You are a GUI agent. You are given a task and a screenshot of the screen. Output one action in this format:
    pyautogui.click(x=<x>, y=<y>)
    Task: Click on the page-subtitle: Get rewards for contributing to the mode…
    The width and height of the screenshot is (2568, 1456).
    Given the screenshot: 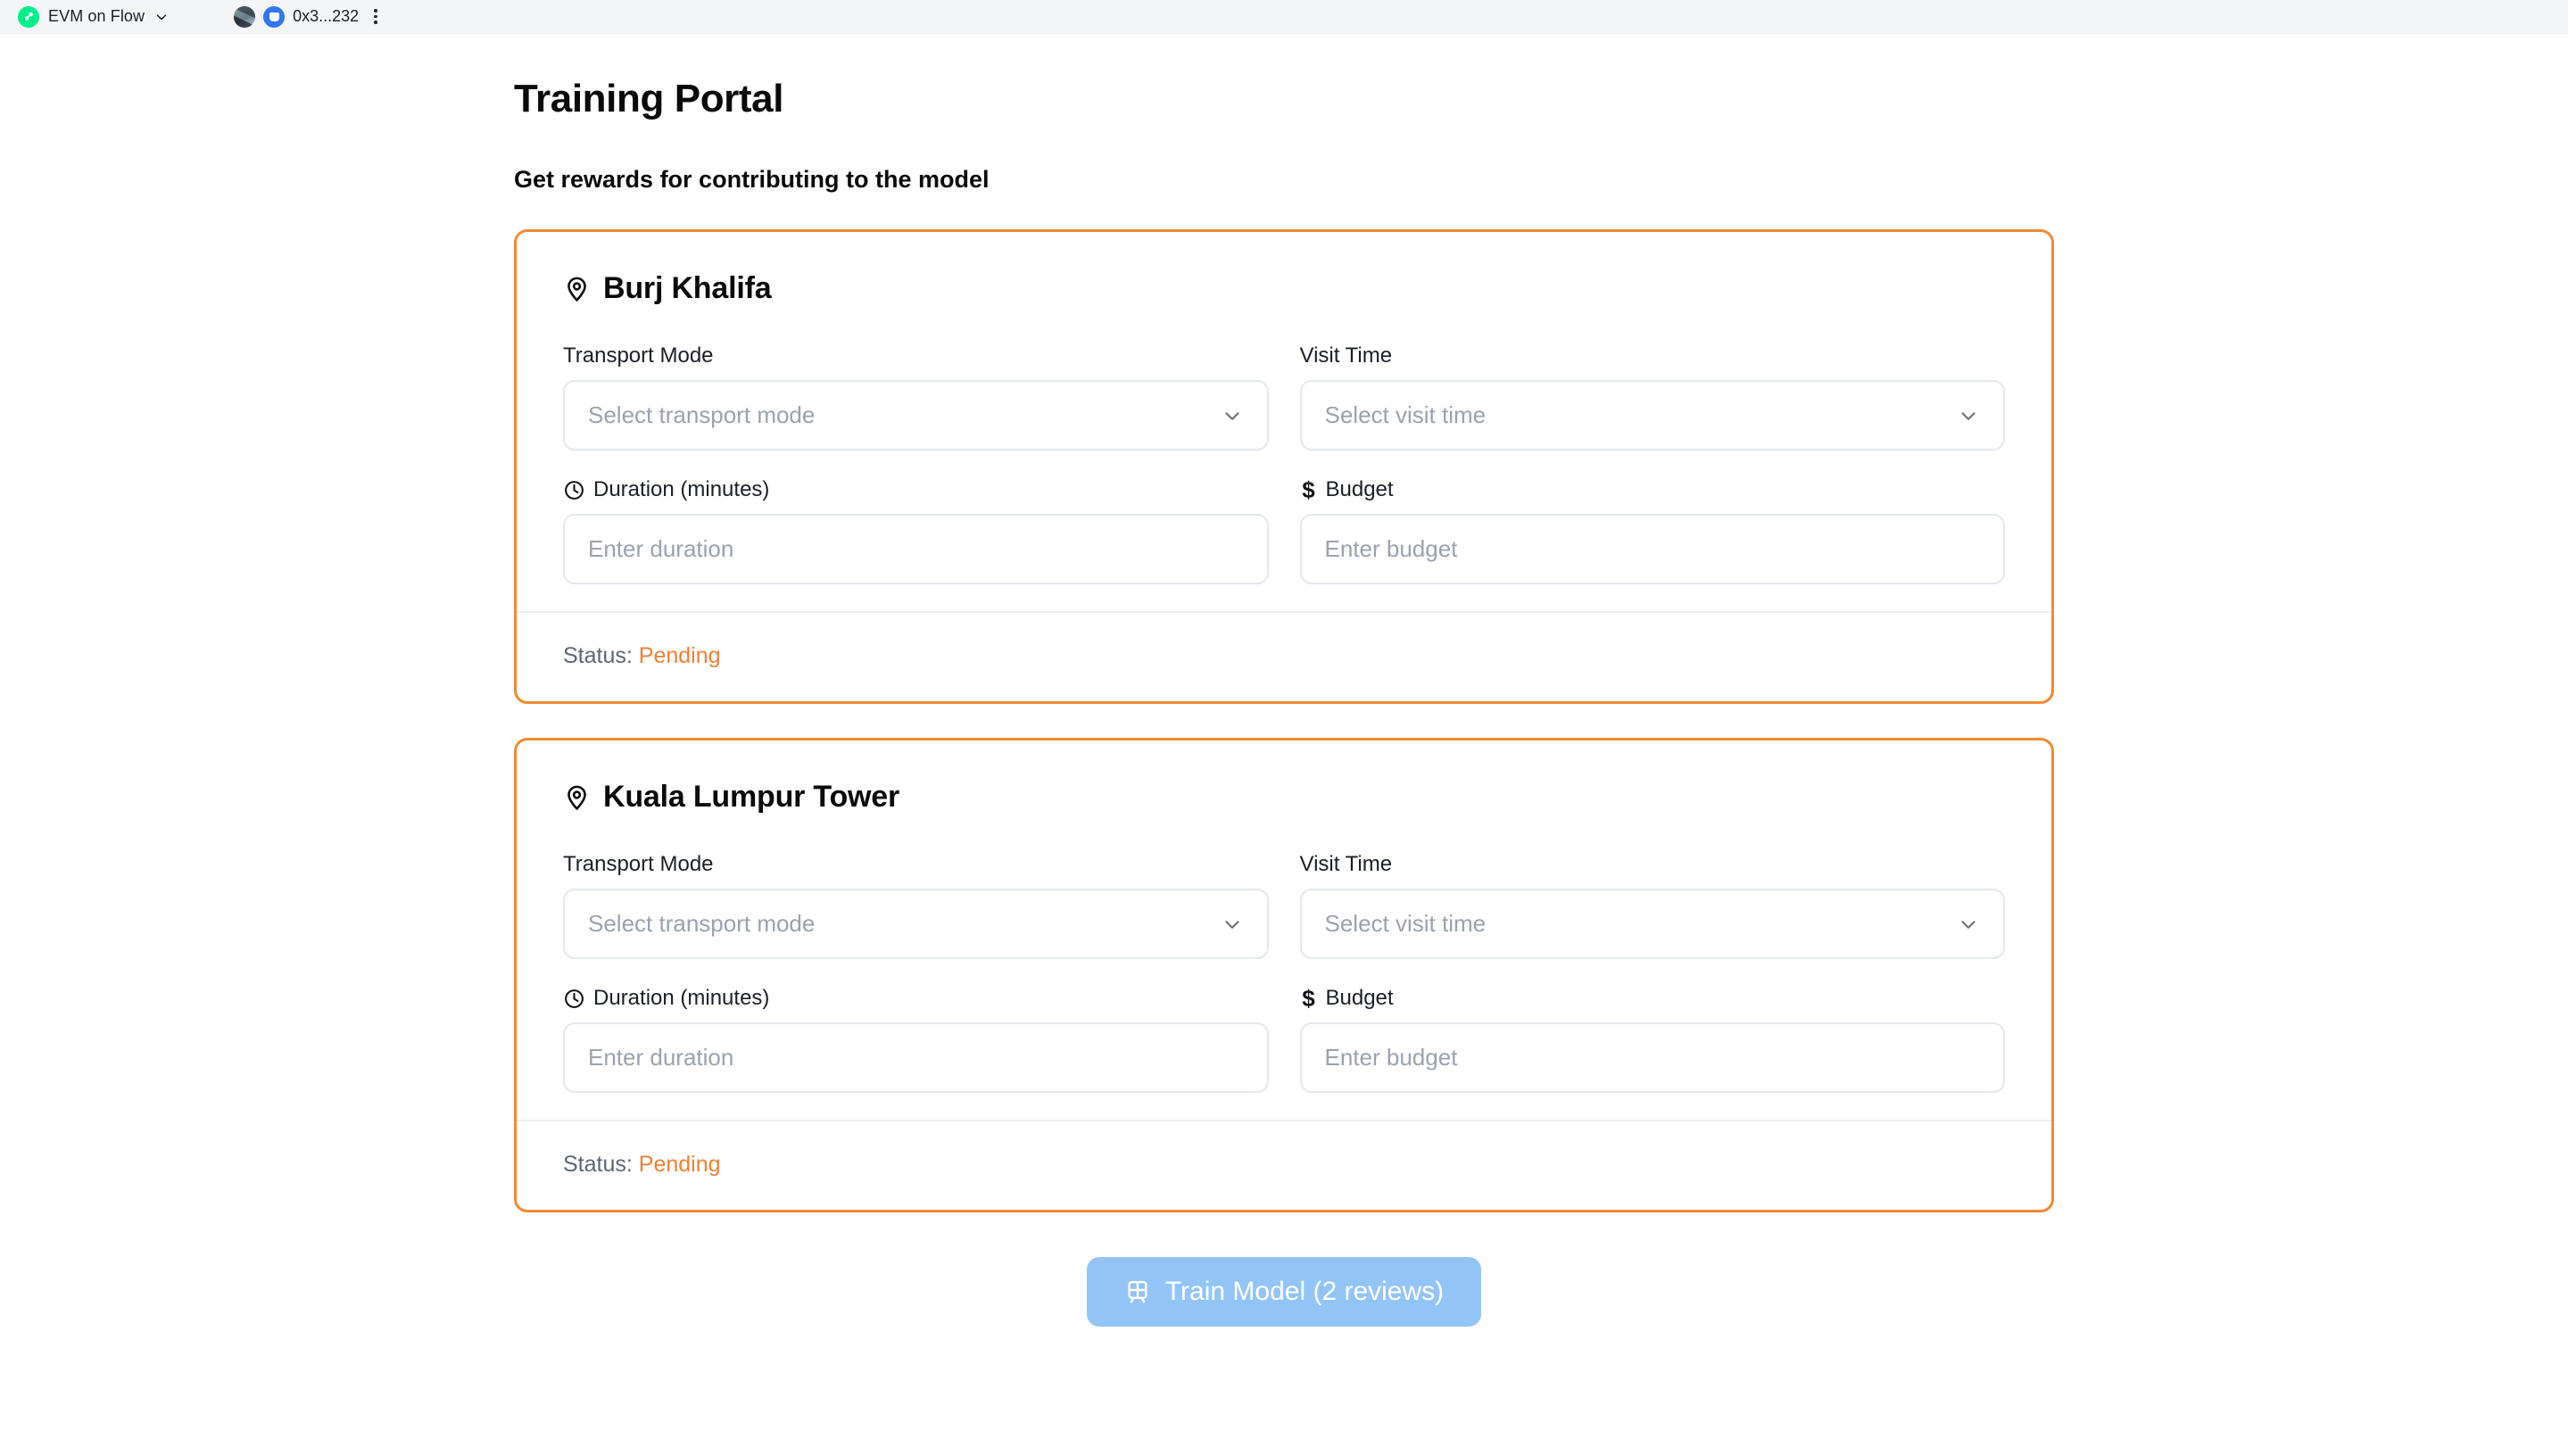 What is the action you would take?
    pyautogui.click(x=752, y=179)
    